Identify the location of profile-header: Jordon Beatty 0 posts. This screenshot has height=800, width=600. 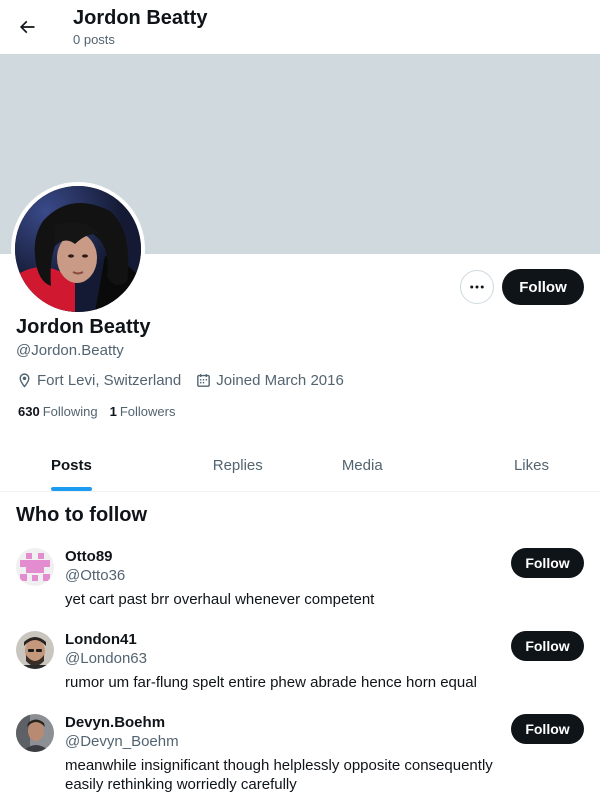
(300, 27).